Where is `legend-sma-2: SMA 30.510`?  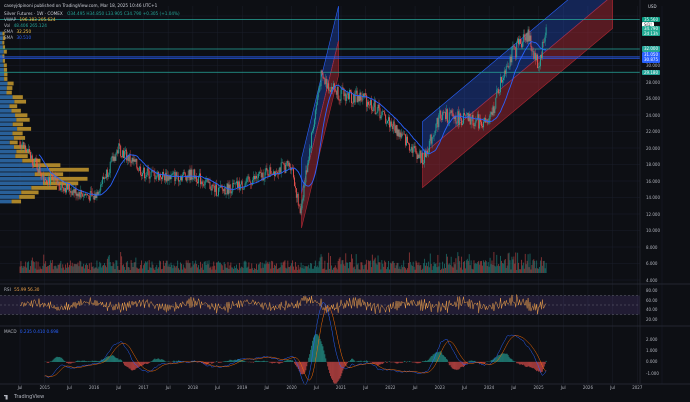
legend-sma-2: SMA 30.510 is located at coordinates (17, 38).